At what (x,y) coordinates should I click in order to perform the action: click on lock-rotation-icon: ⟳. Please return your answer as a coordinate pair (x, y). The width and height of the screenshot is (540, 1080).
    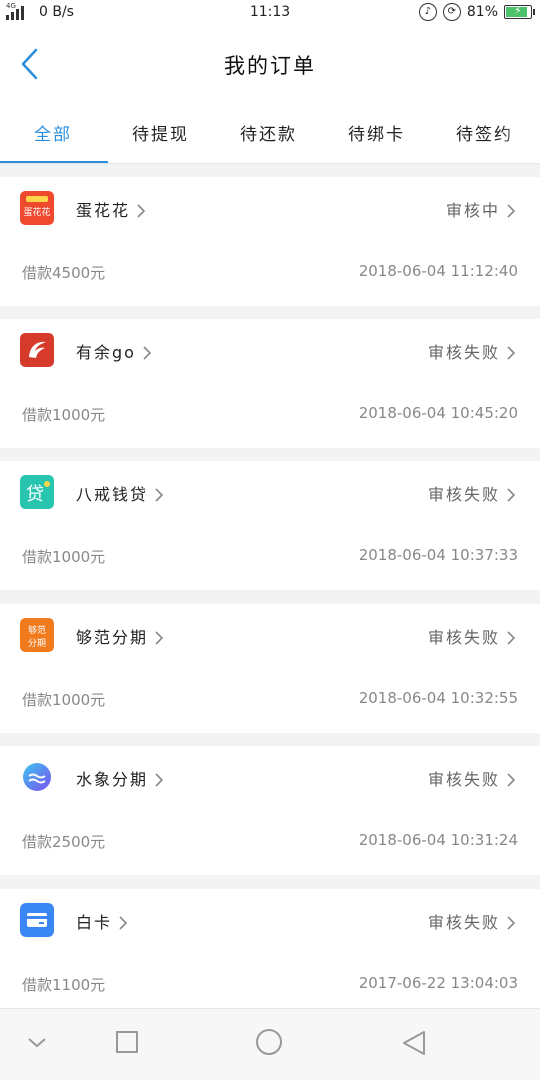
    Looking at the image, I should click on (451, 12).